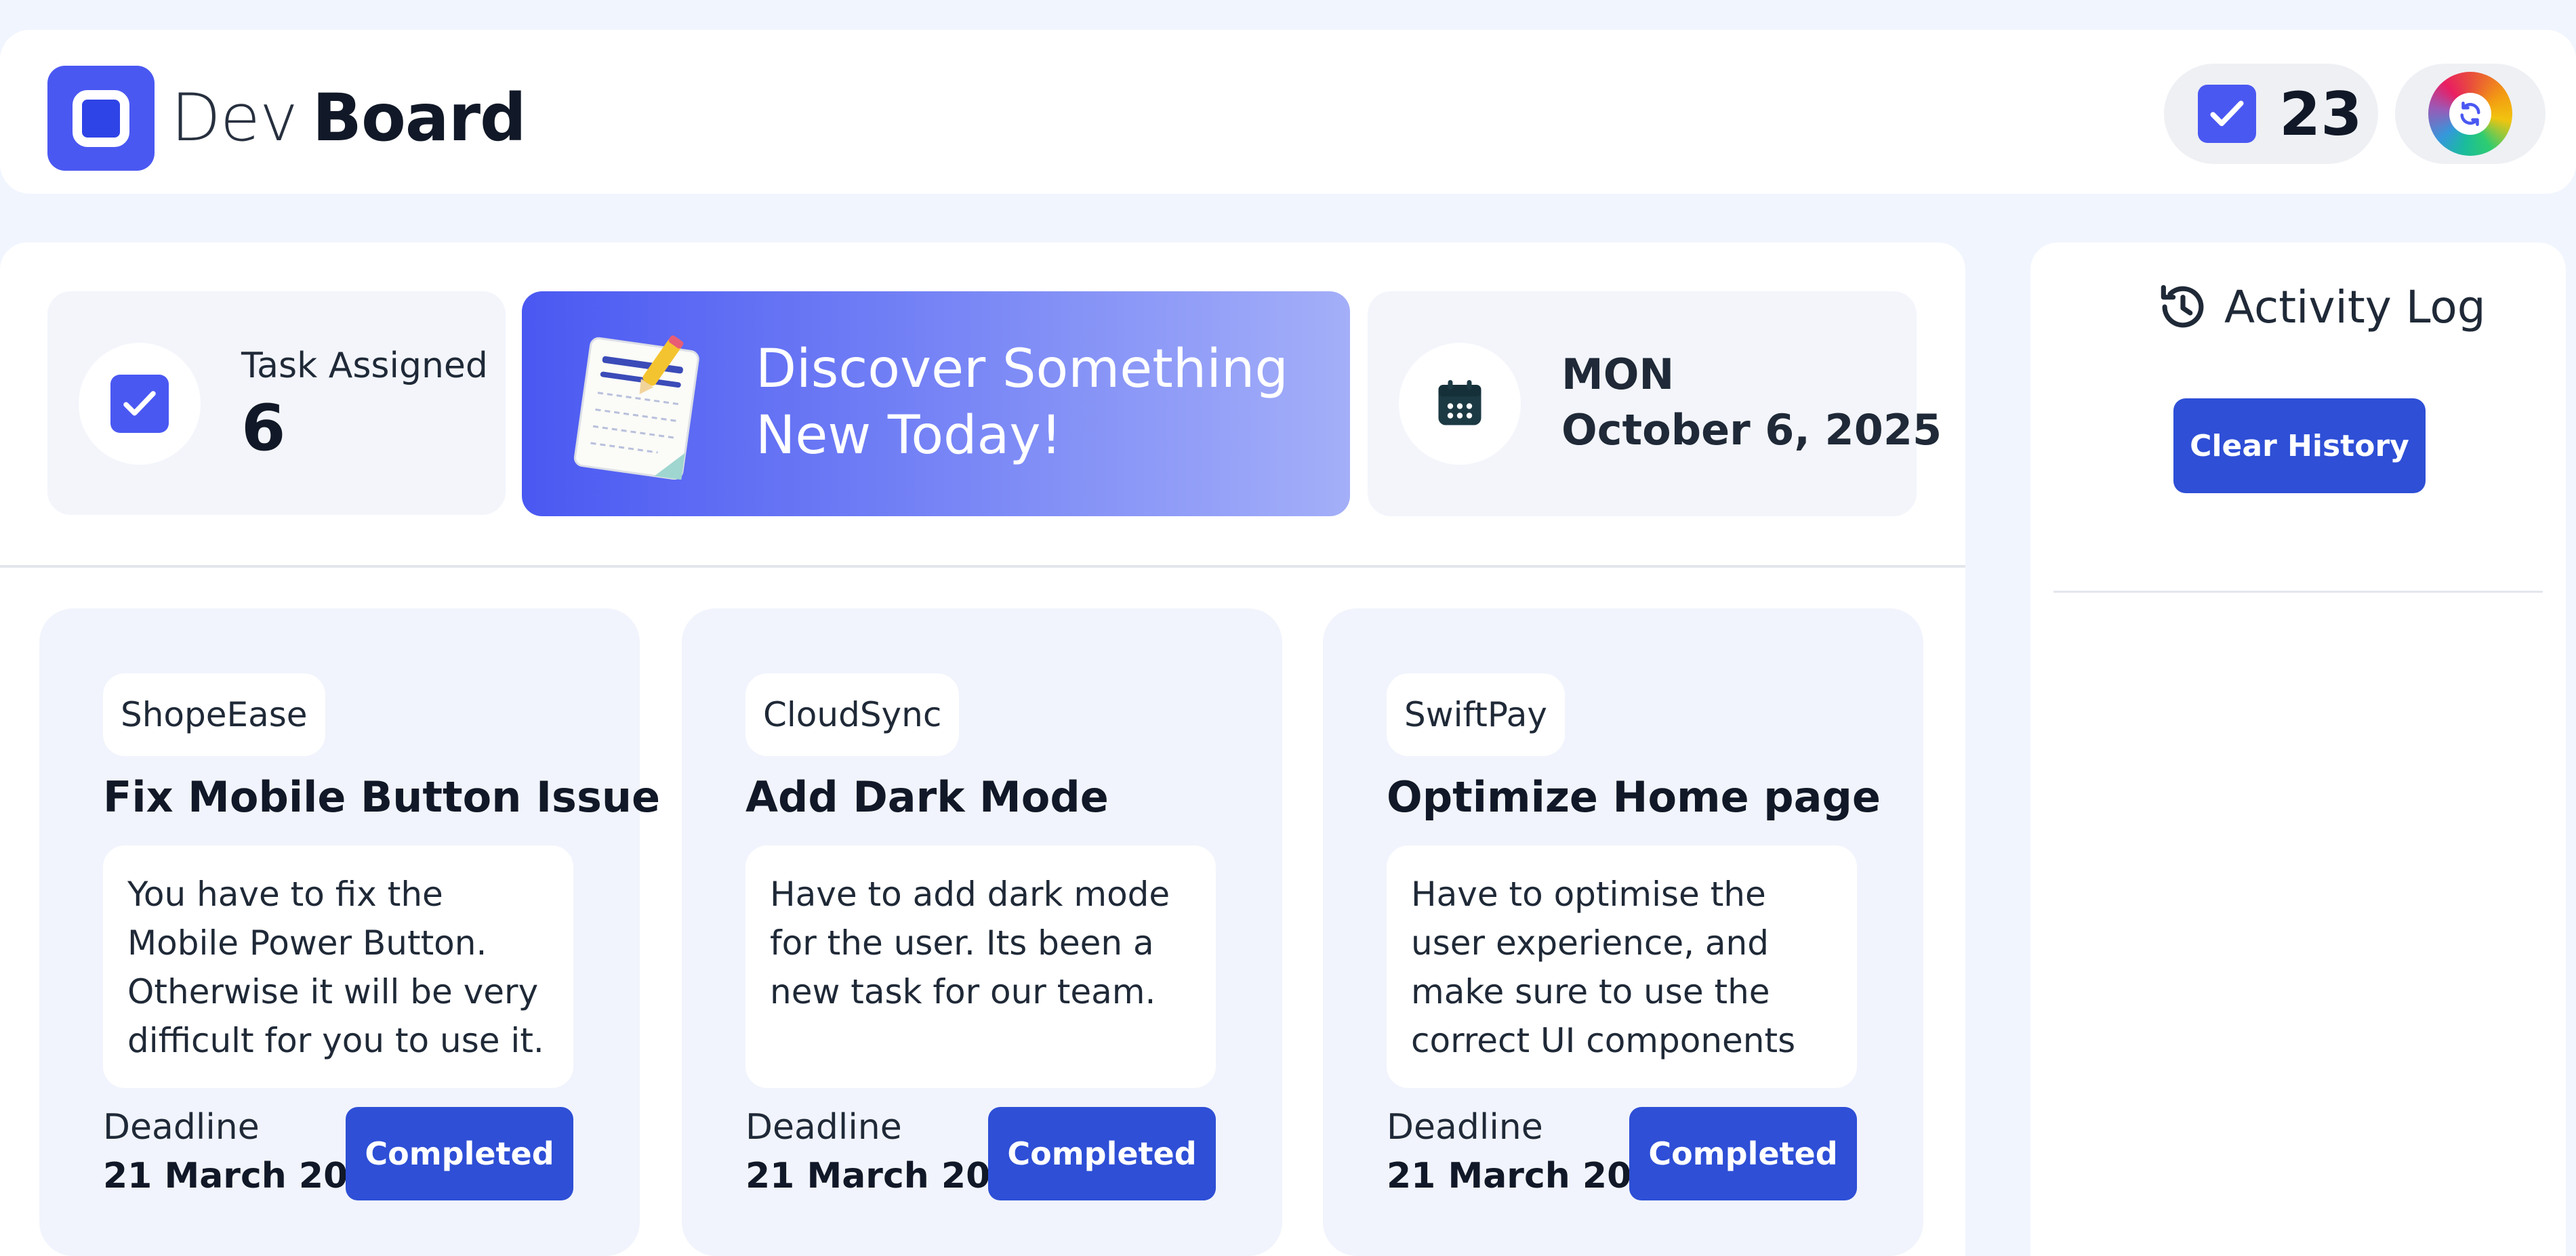 Image resolution: width=2576 pixels, height=1256 pixels. I want to click on task-assigned-icon-circle, so click(140, 404).